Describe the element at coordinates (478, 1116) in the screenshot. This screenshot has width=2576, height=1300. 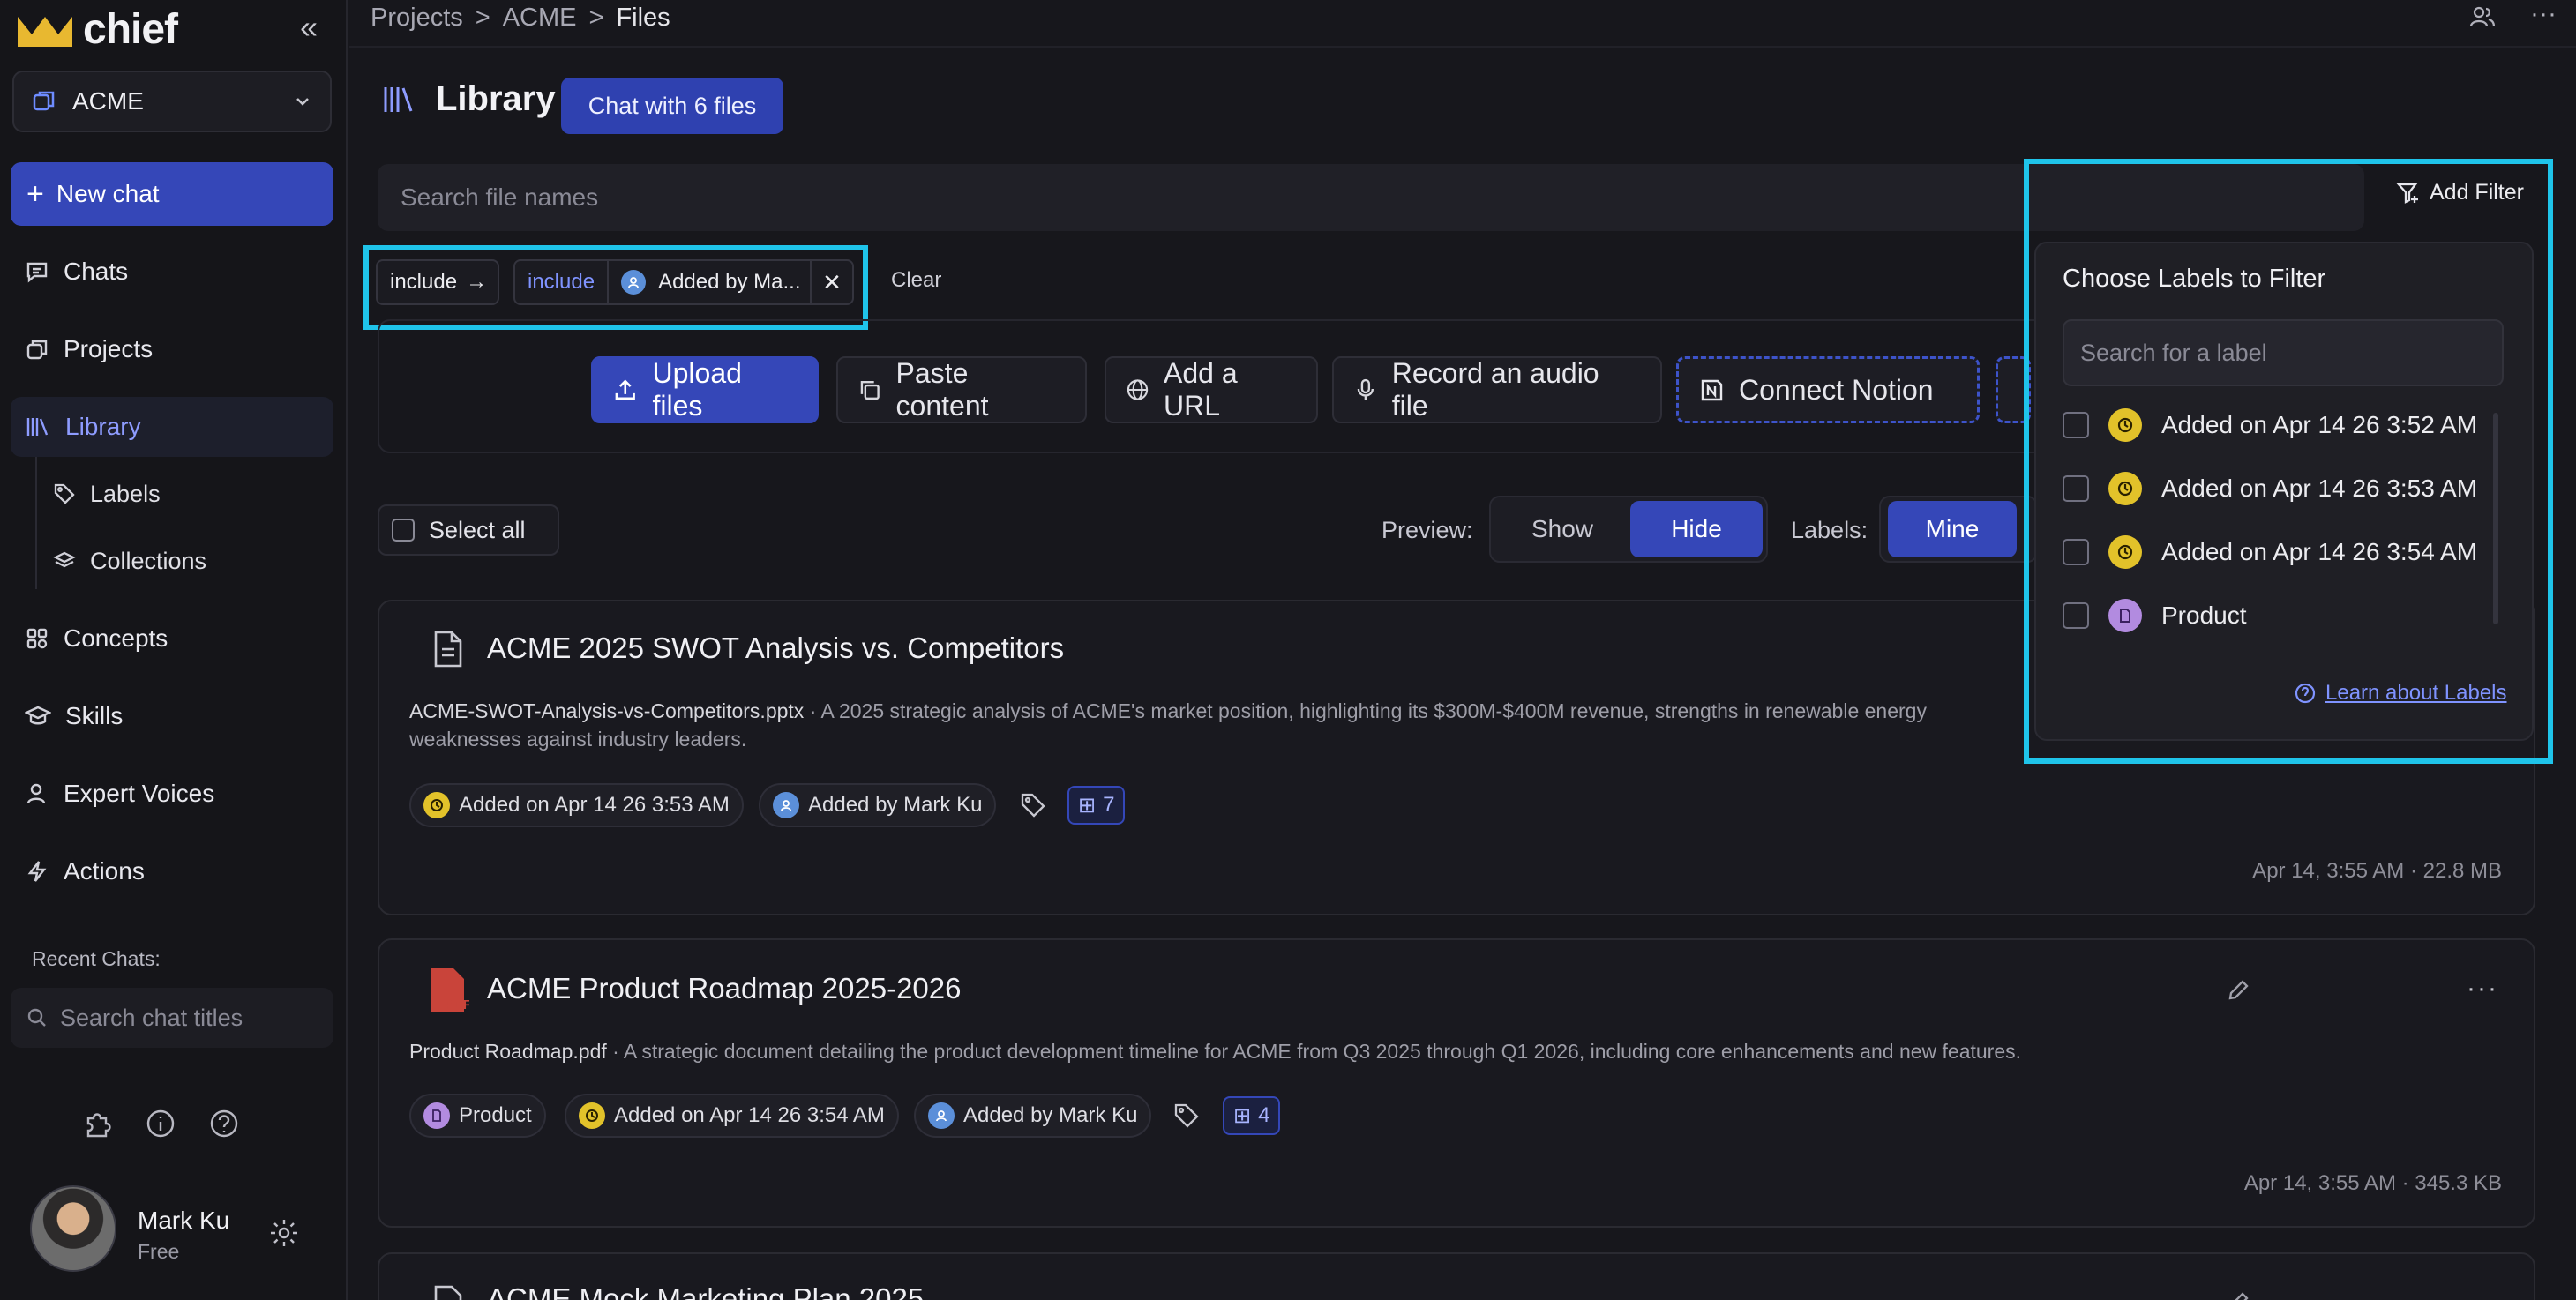
I see `label-pill: Product` at that location.